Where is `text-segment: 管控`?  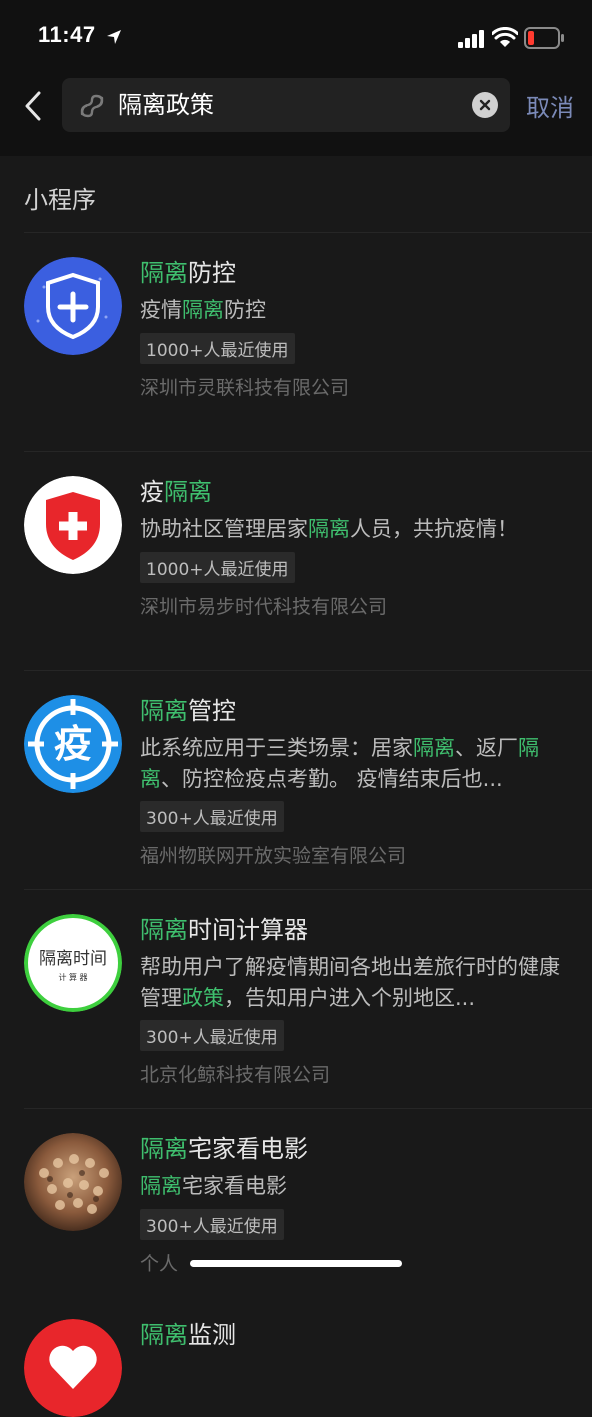
text-segment: 管控 is located at coordinates (212, 711).